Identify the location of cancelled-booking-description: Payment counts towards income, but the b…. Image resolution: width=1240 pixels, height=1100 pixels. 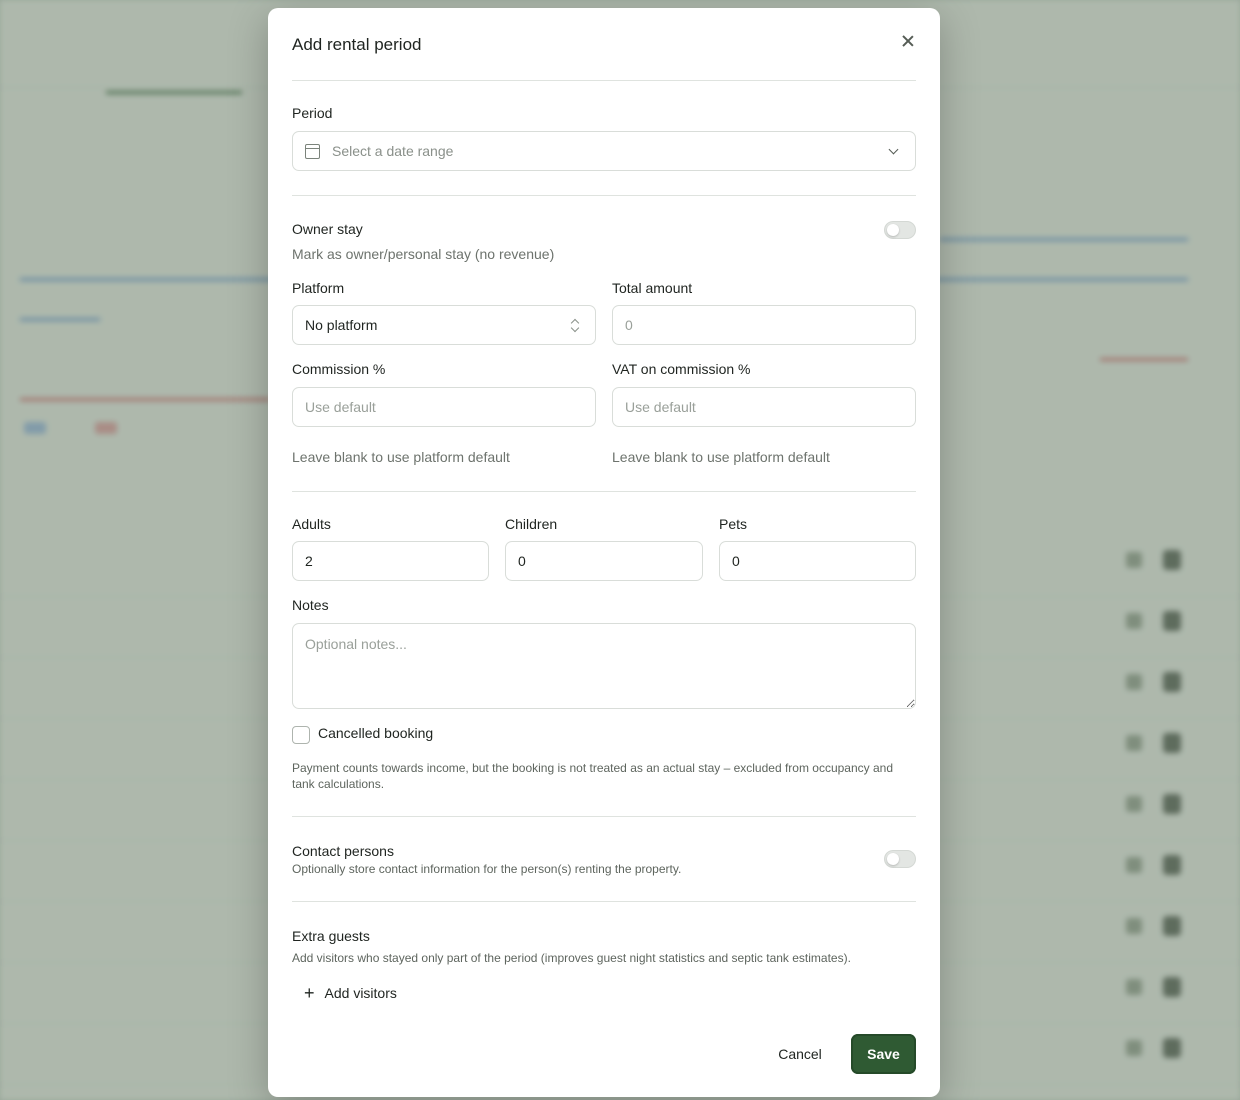
(593, 776).